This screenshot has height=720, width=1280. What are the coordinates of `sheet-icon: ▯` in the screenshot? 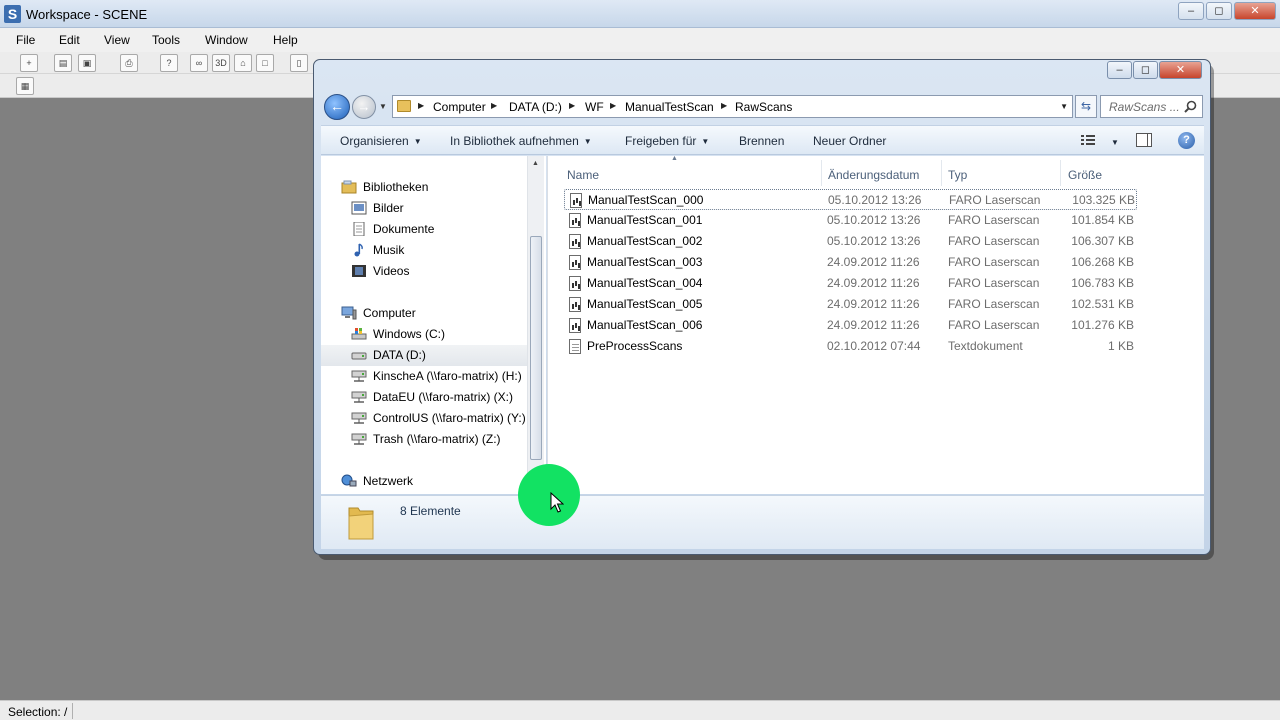 It's located at (299, 63).